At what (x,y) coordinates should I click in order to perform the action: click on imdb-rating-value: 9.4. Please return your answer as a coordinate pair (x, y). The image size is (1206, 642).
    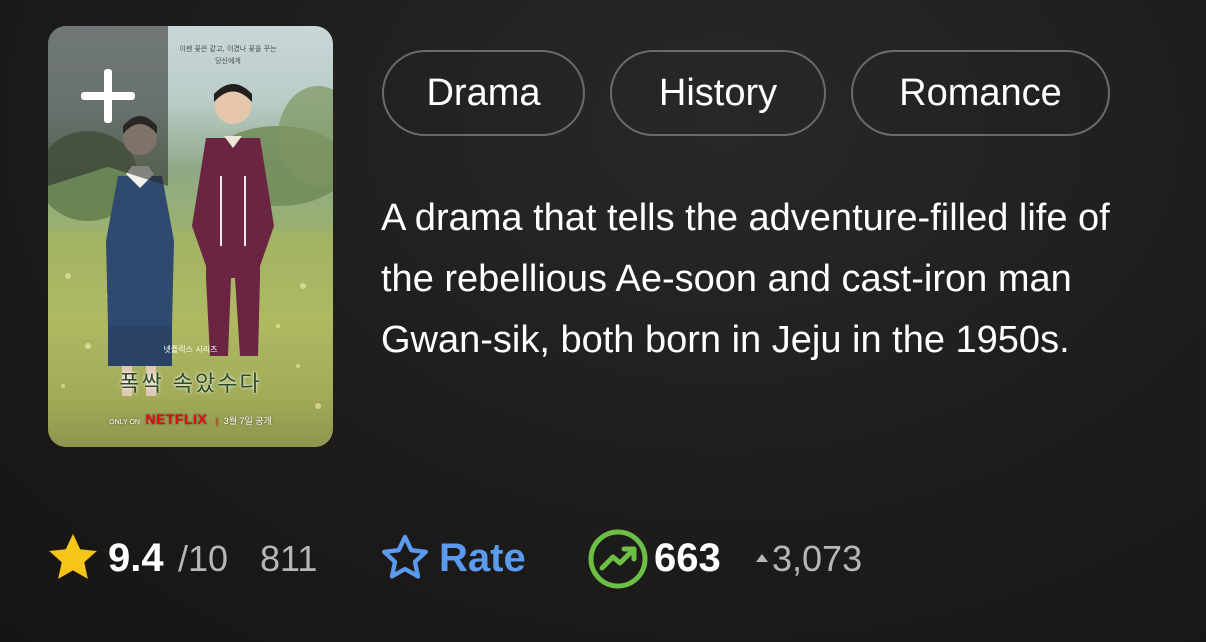
    Looking at the image, I should click on (136, 558).